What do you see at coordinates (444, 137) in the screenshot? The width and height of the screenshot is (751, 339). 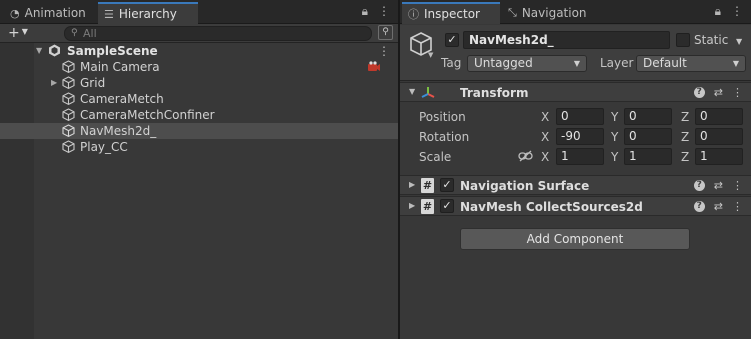 I see `rotation-label: Rotation` at bounding box center [444, 137].